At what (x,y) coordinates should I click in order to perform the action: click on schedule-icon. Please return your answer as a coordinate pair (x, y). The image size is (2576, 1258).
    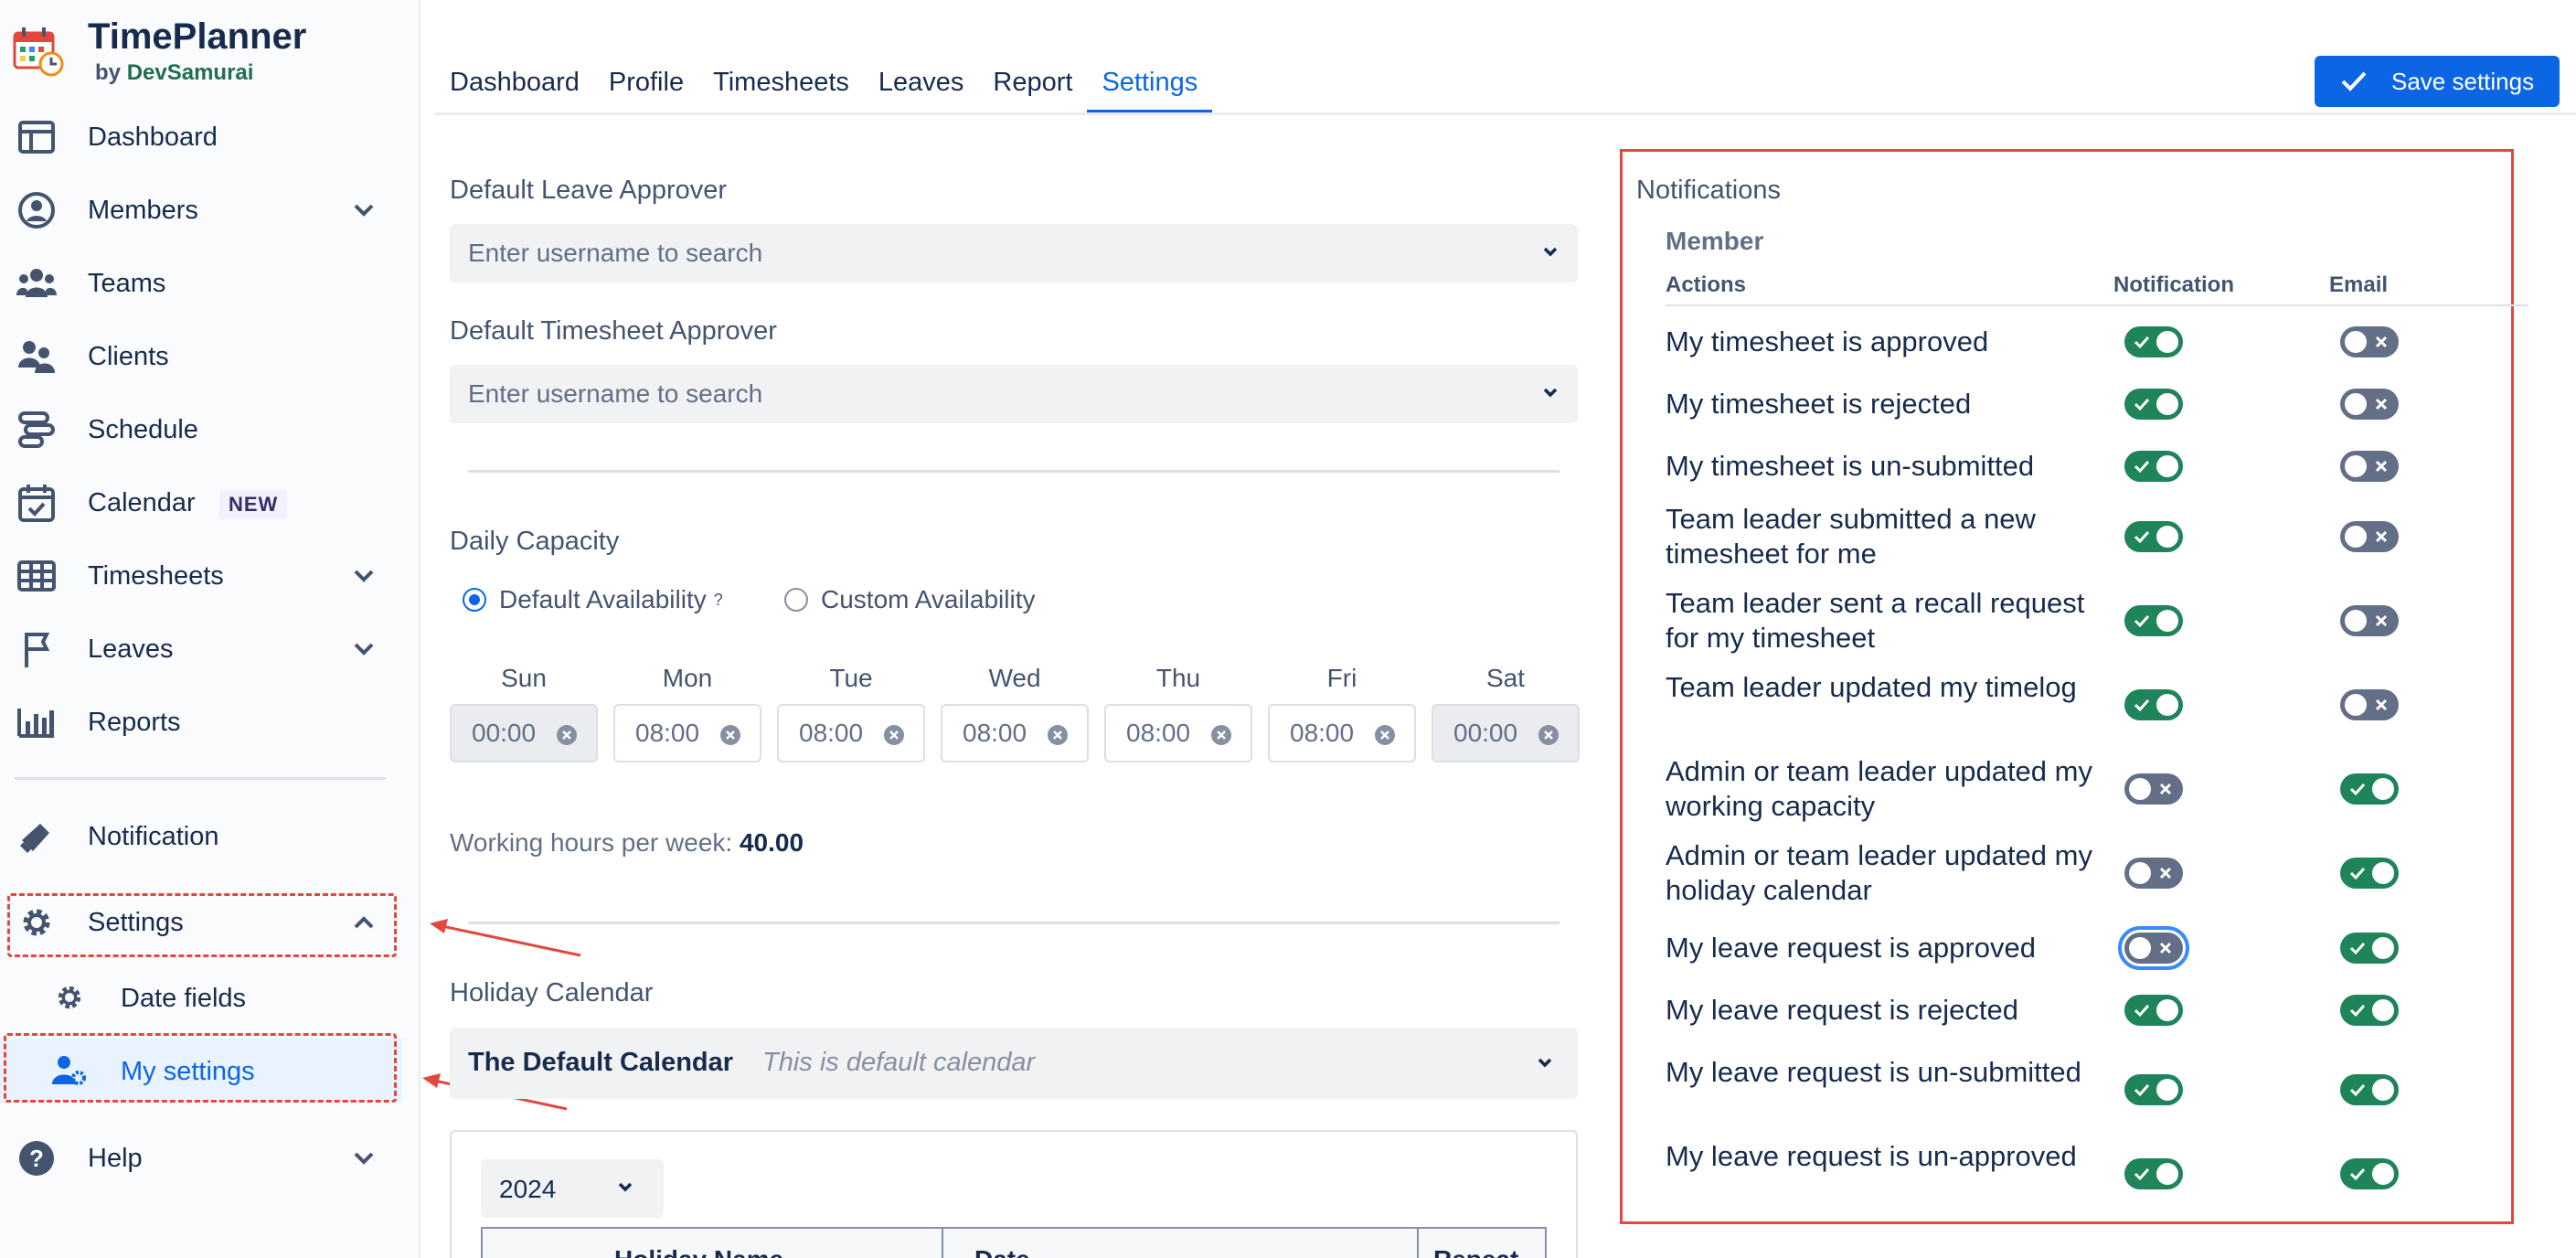
    Looking at the image, I should click on (36, 430).